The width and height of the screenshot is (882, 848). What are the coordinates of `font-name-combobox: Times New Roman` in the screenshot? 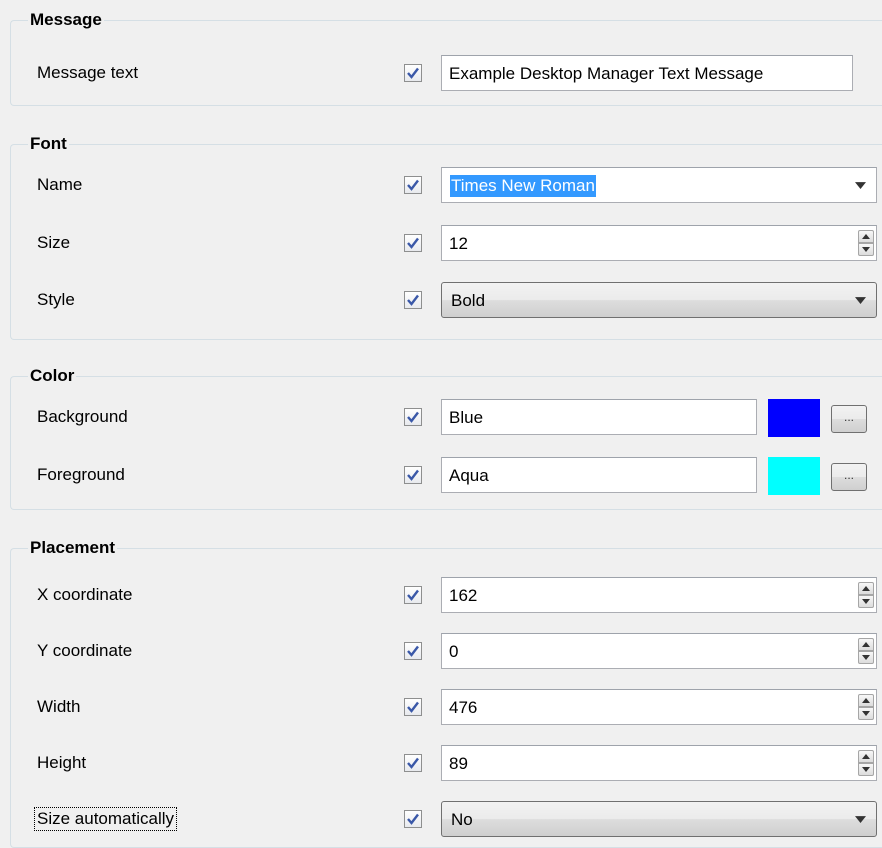 It's located at (659, 185).